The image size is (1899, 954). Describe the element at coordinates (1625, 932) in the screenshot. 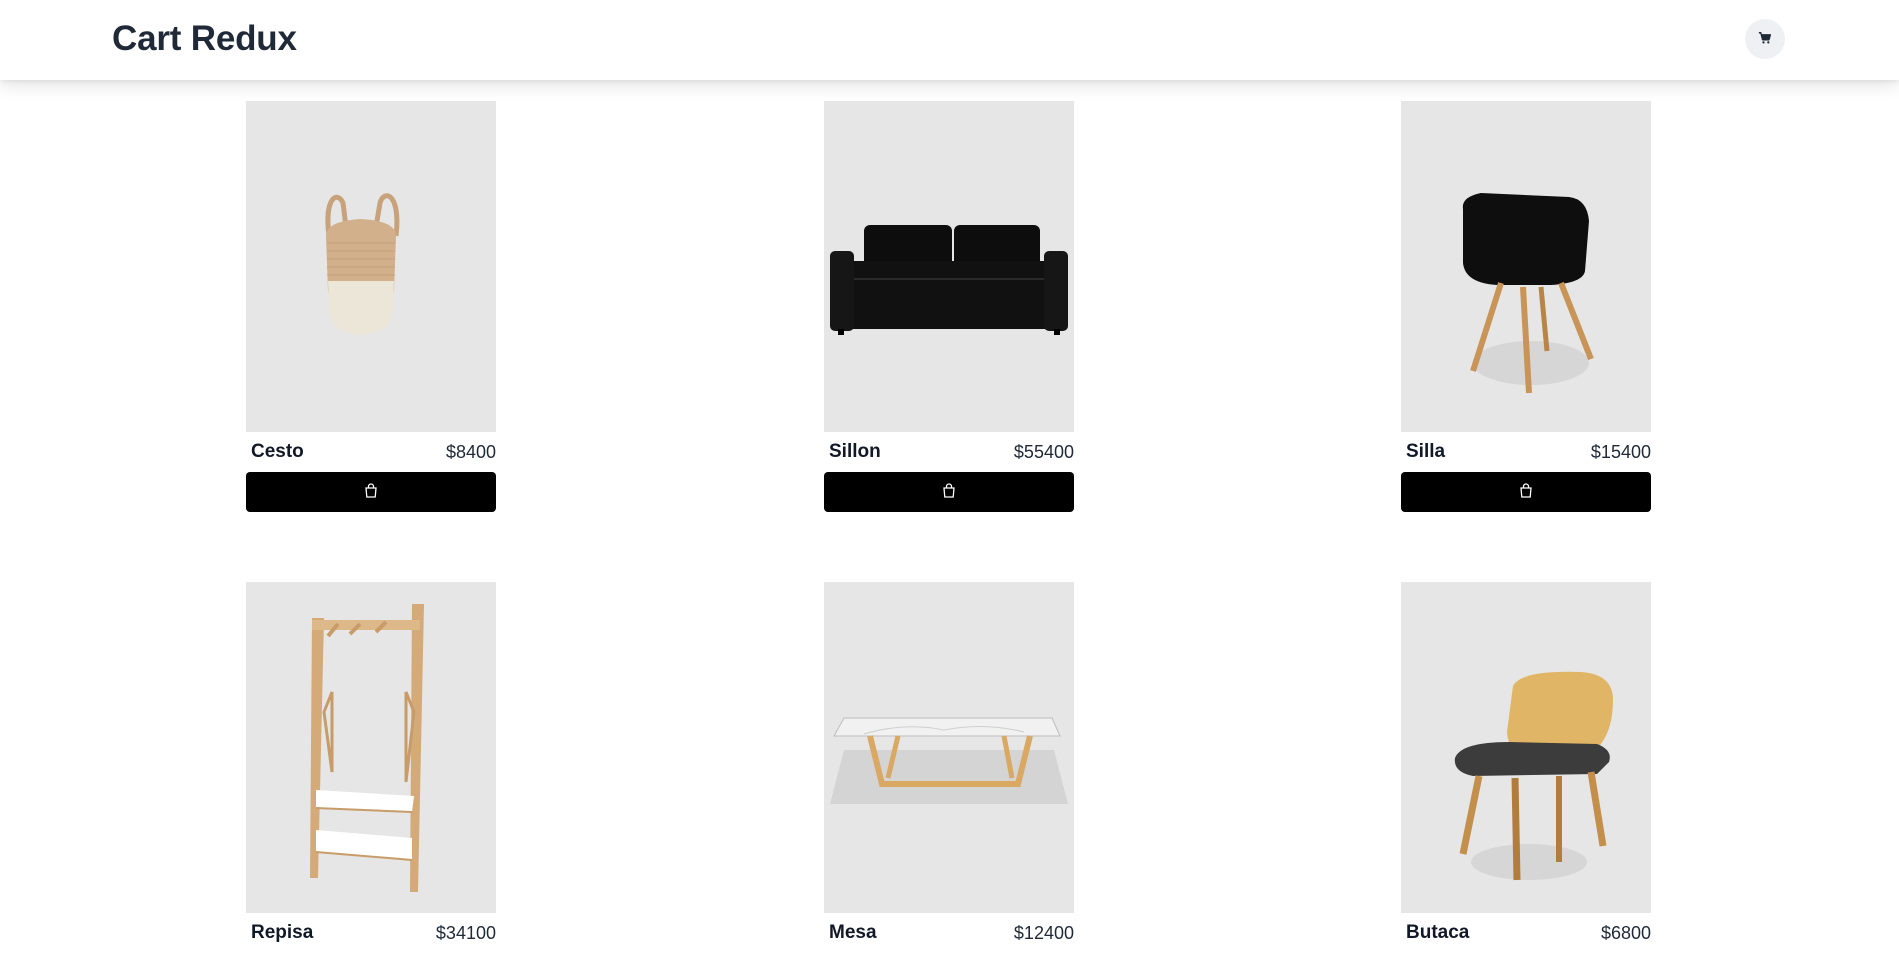

I see `product-price: $6800` at that location.